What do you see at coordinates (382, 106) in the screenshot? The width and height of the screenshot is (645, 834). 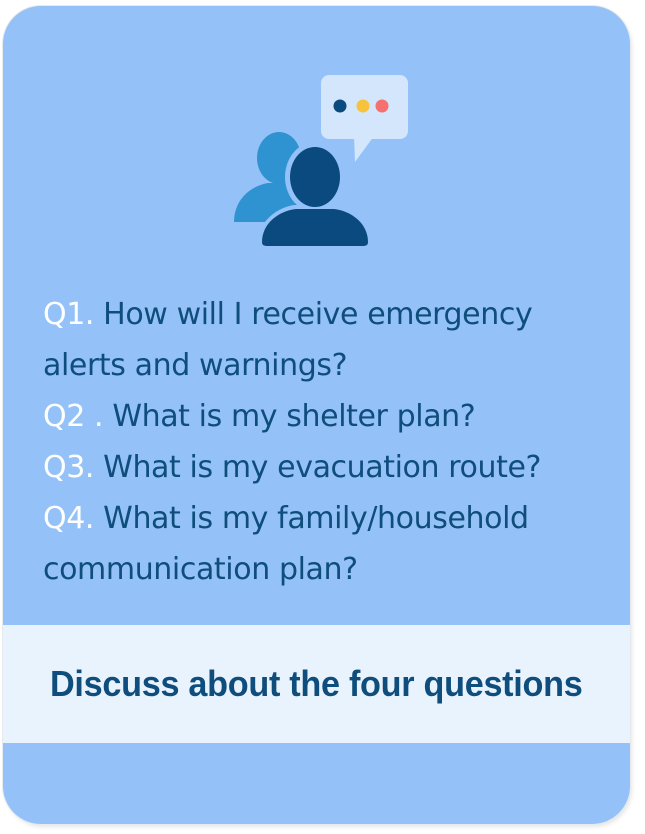 I see `typing-dot-red` at bounding box center [382, 106].